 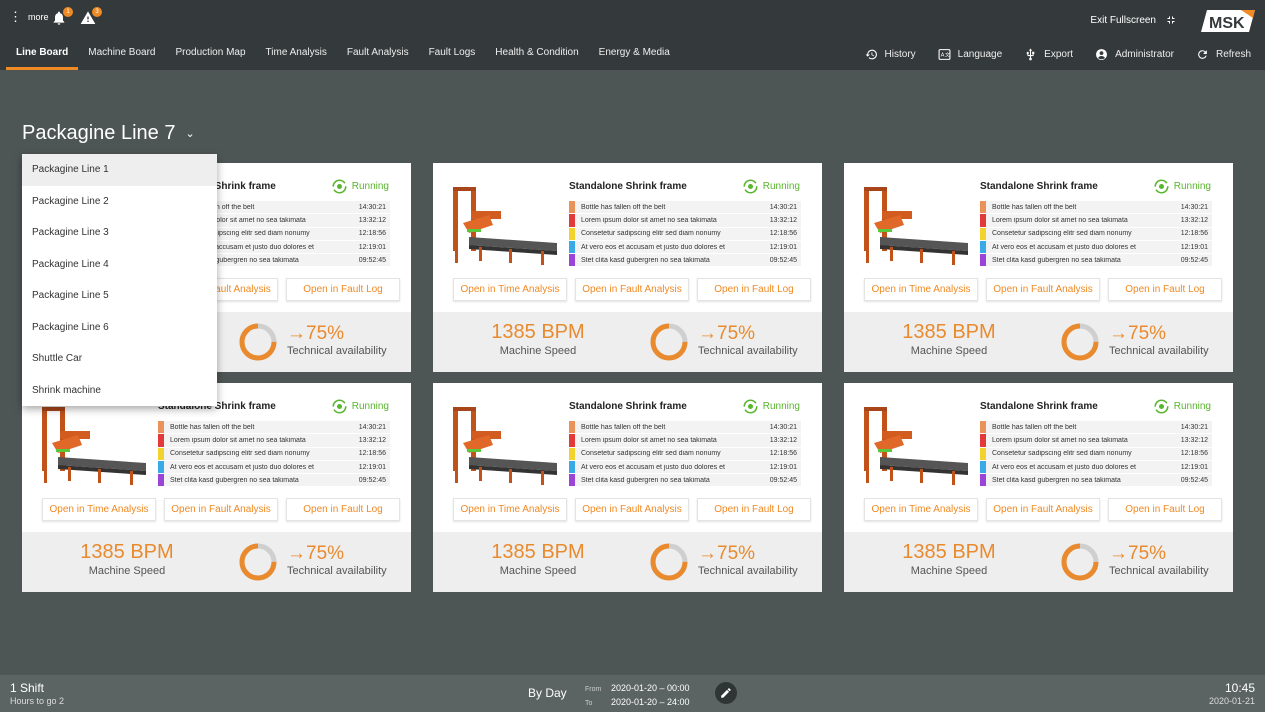 I want to click on tab-energy-media: Energy & Media, so click(x=634, y=54).